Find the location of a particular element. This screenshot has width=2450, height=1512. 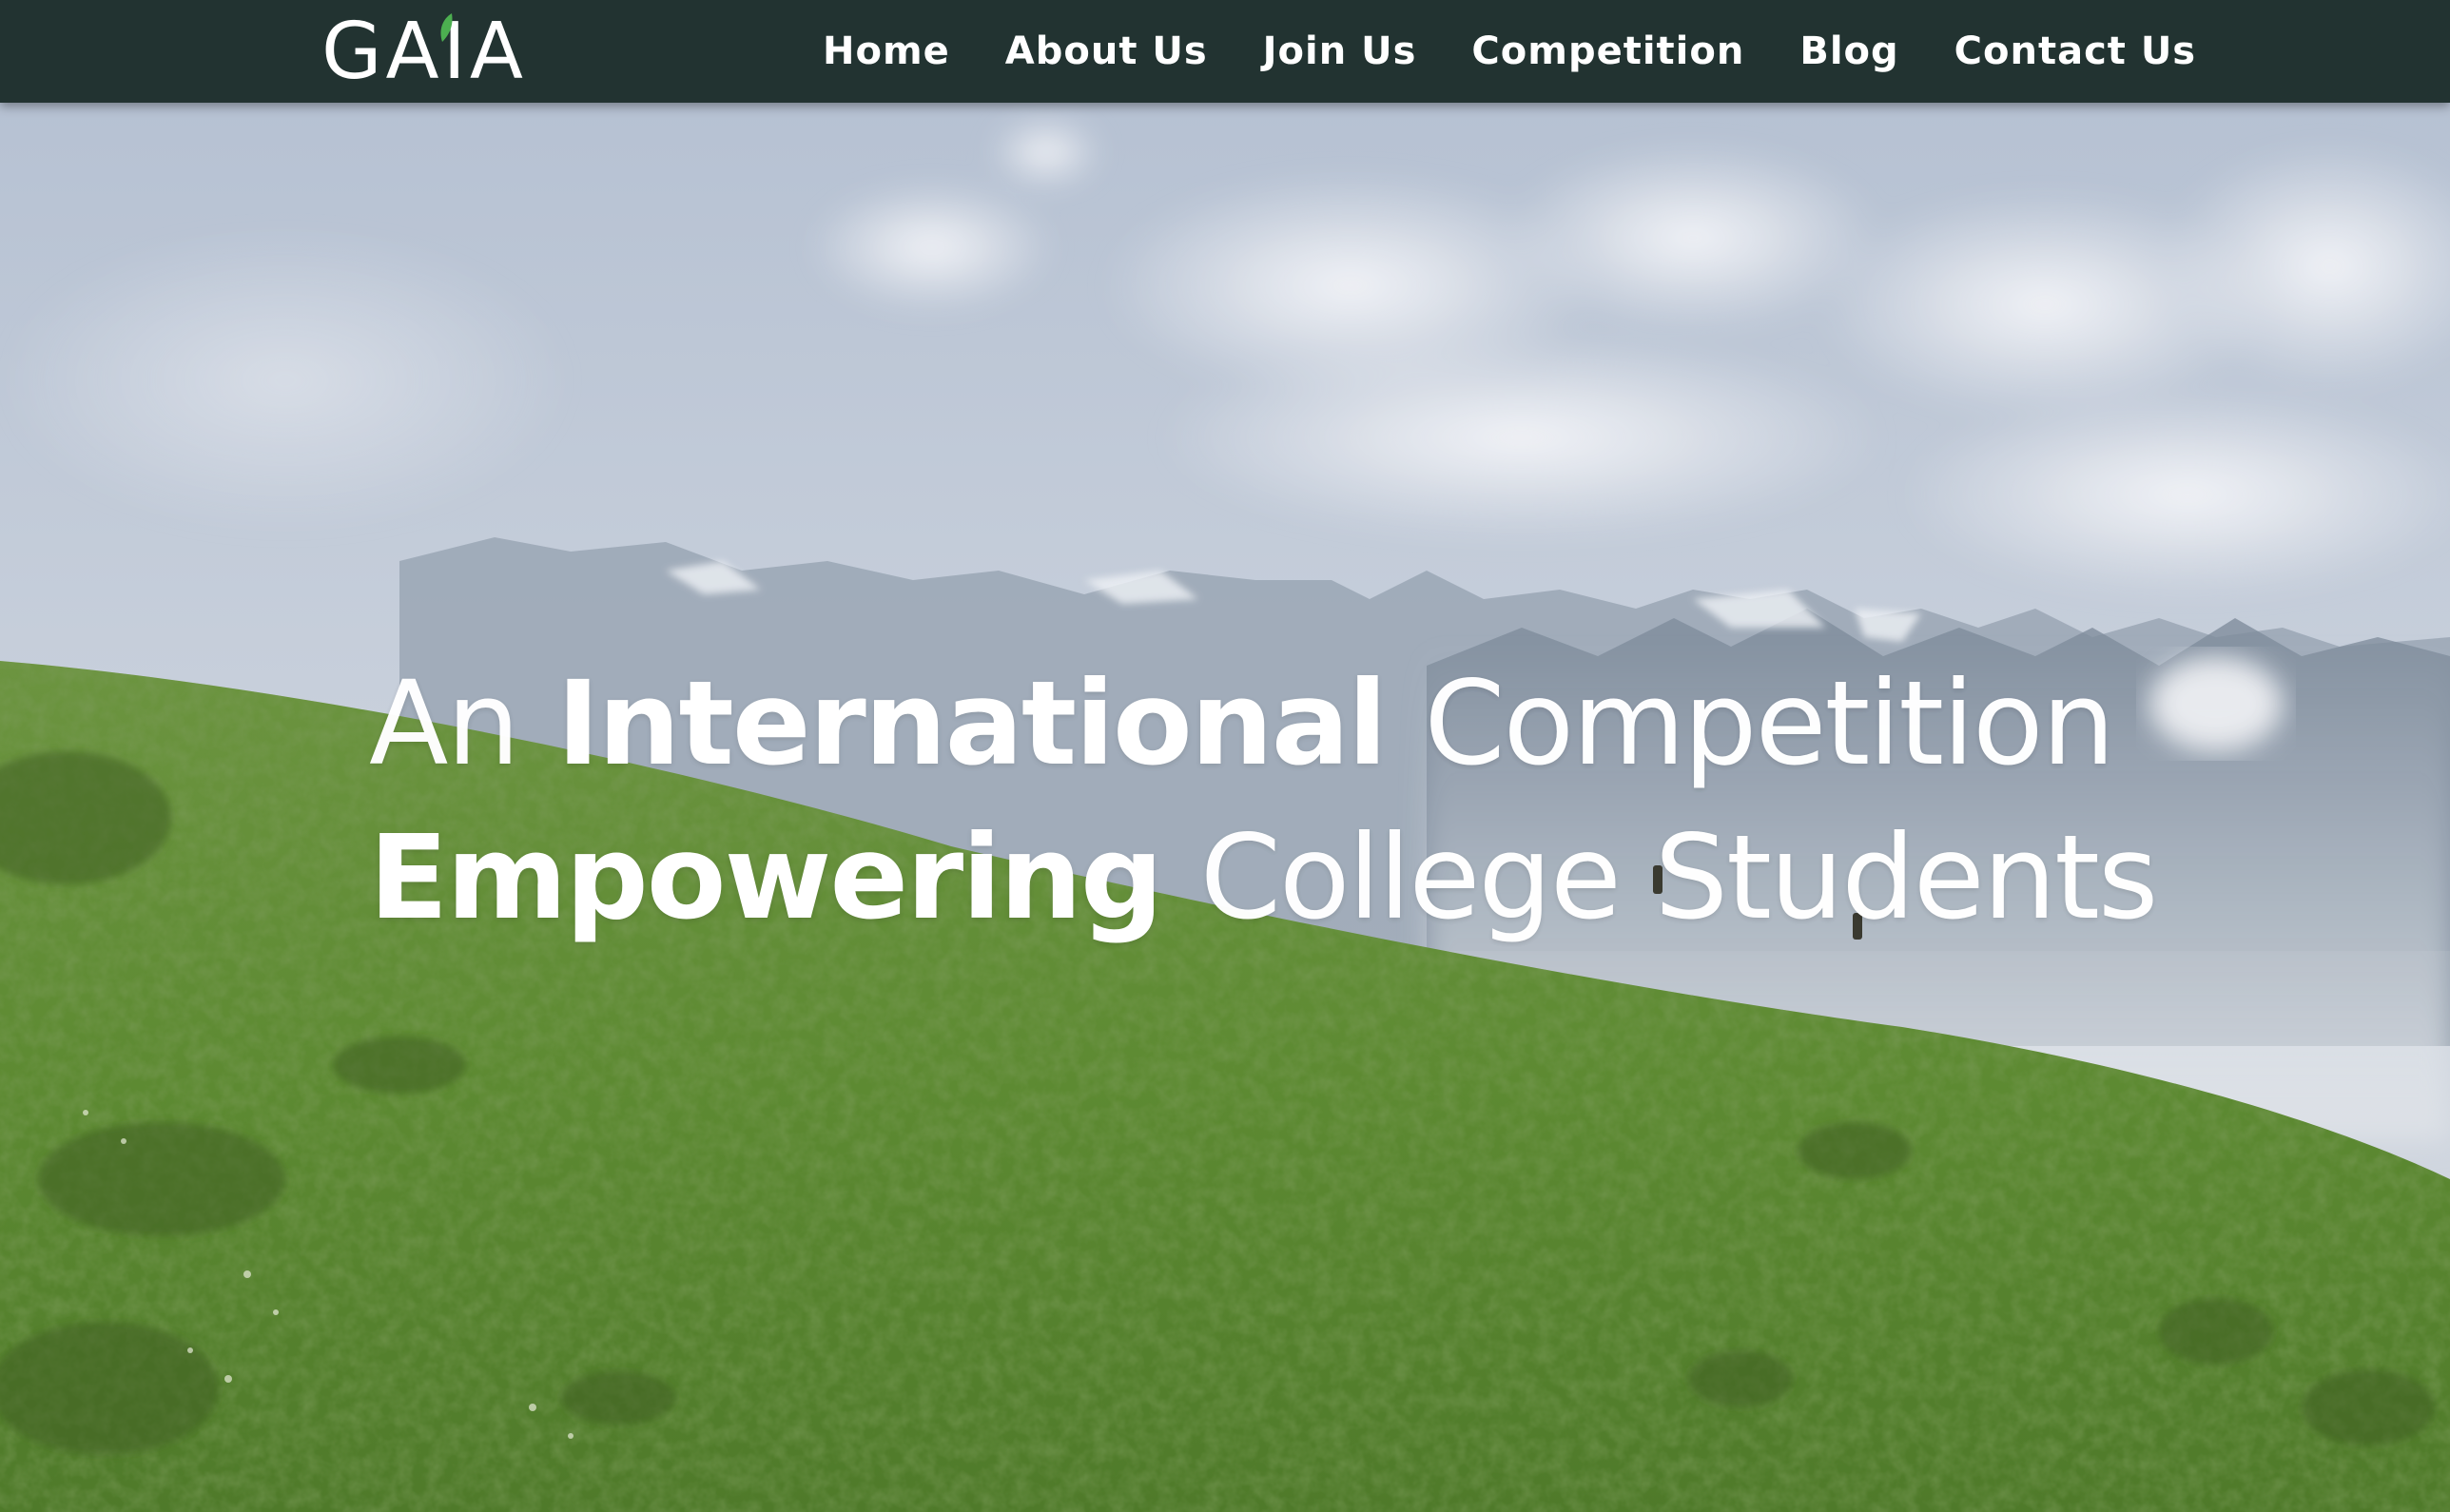

hero-headline-line-1: An International Competition is located at coordinates (1320, 724).